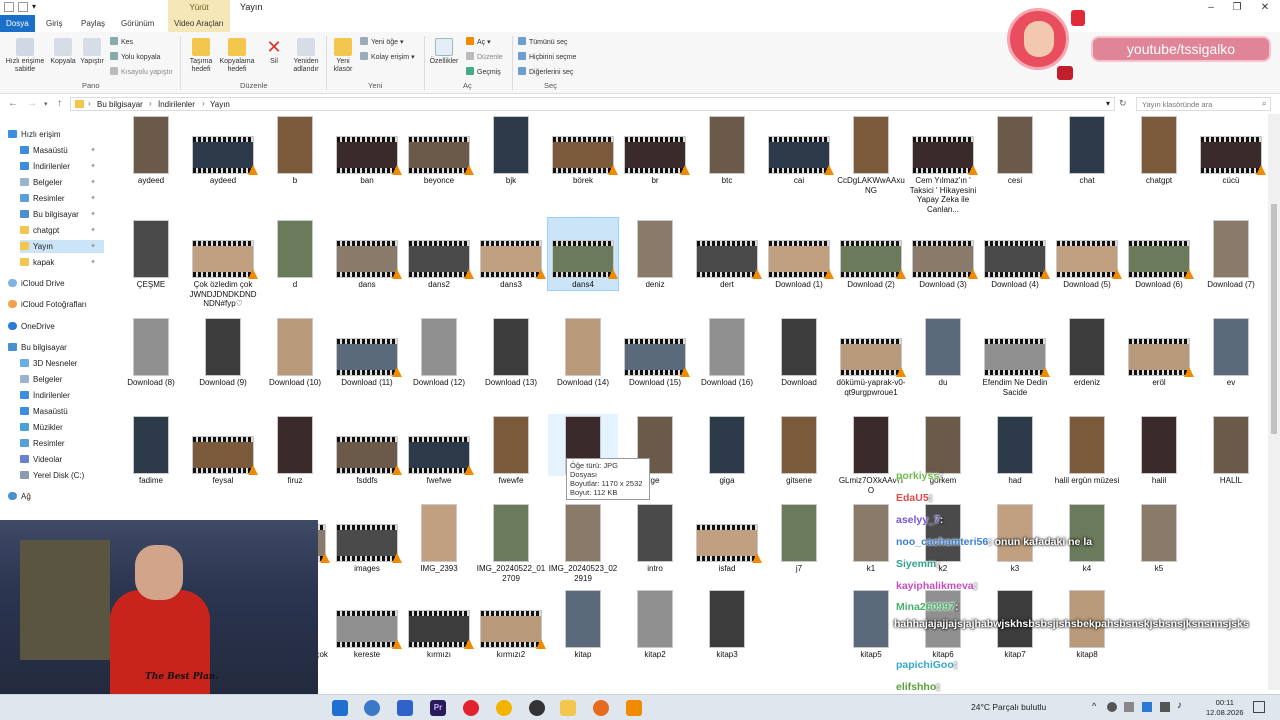 This screenshot has height=720, width=1280. What do you see at coordinates (799, 352) in the screenshot?
I see `file-item: Download` at bounding box center [799, 352].